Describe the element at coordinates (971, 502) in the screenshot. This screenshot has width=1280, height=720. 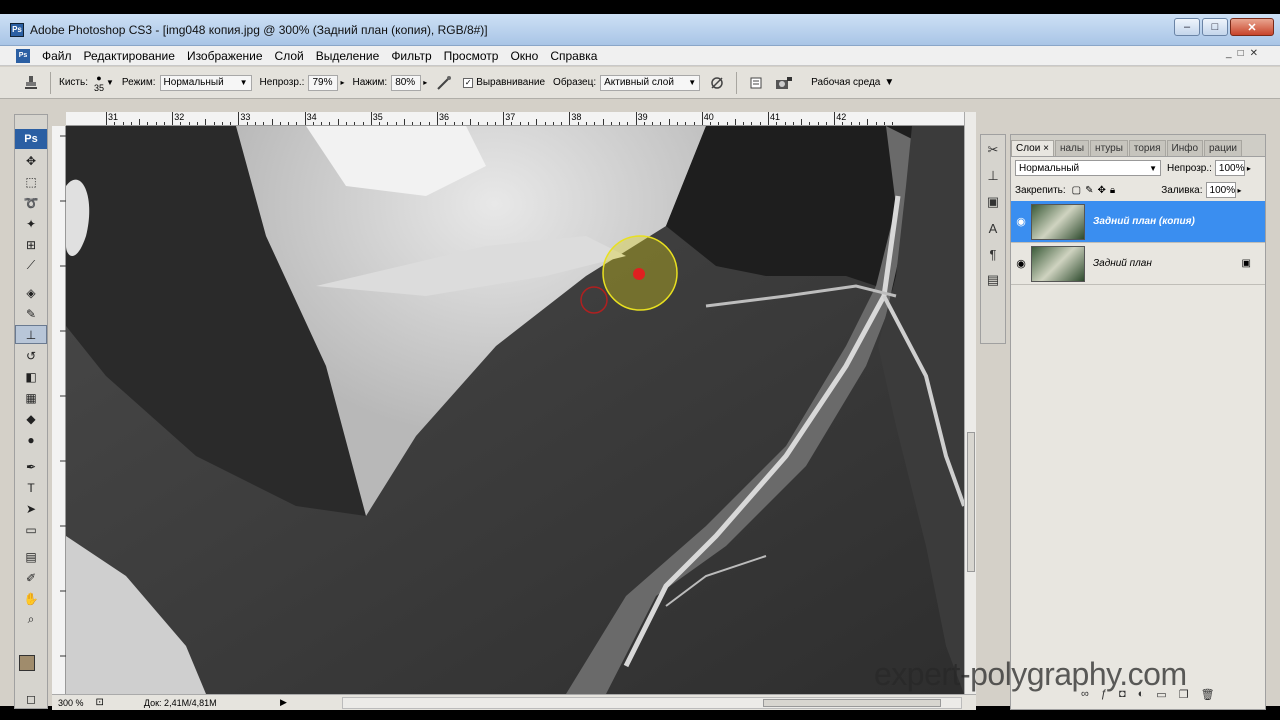
I see `vertical-scroll-thumb` at that location.